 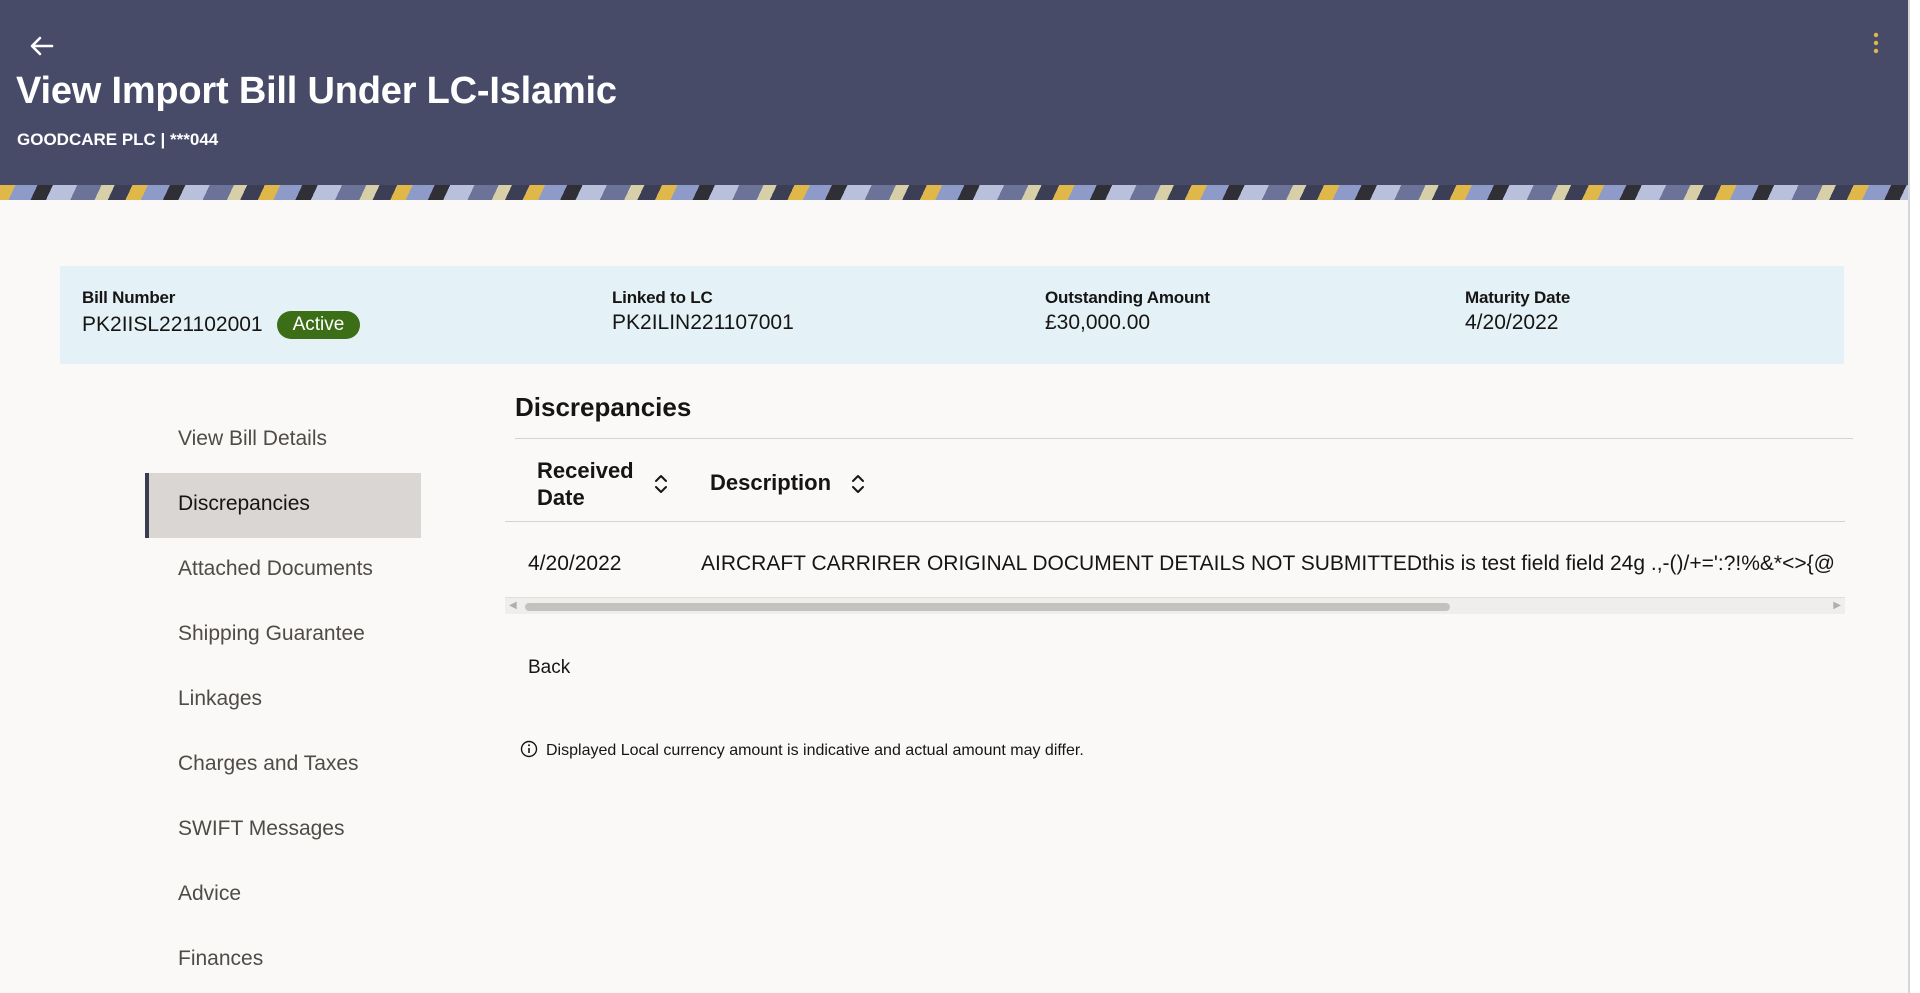 I want to click on nav-item-discrepancies: Discrepancies, so click(x=283, y=505).